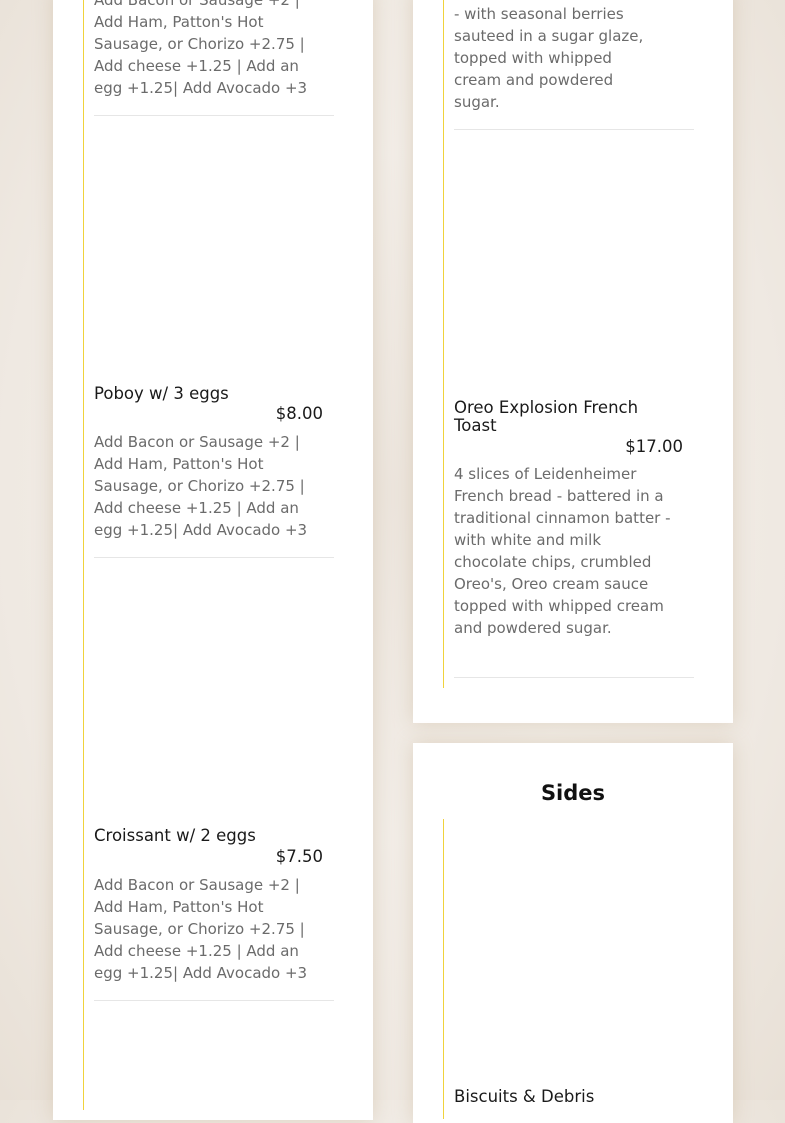 The image size is (785, 1123). Describe the element at coordinates (559, 417) in the screenshot. I see `menu-item-name: Oreo Explosion French Toast` at that location.